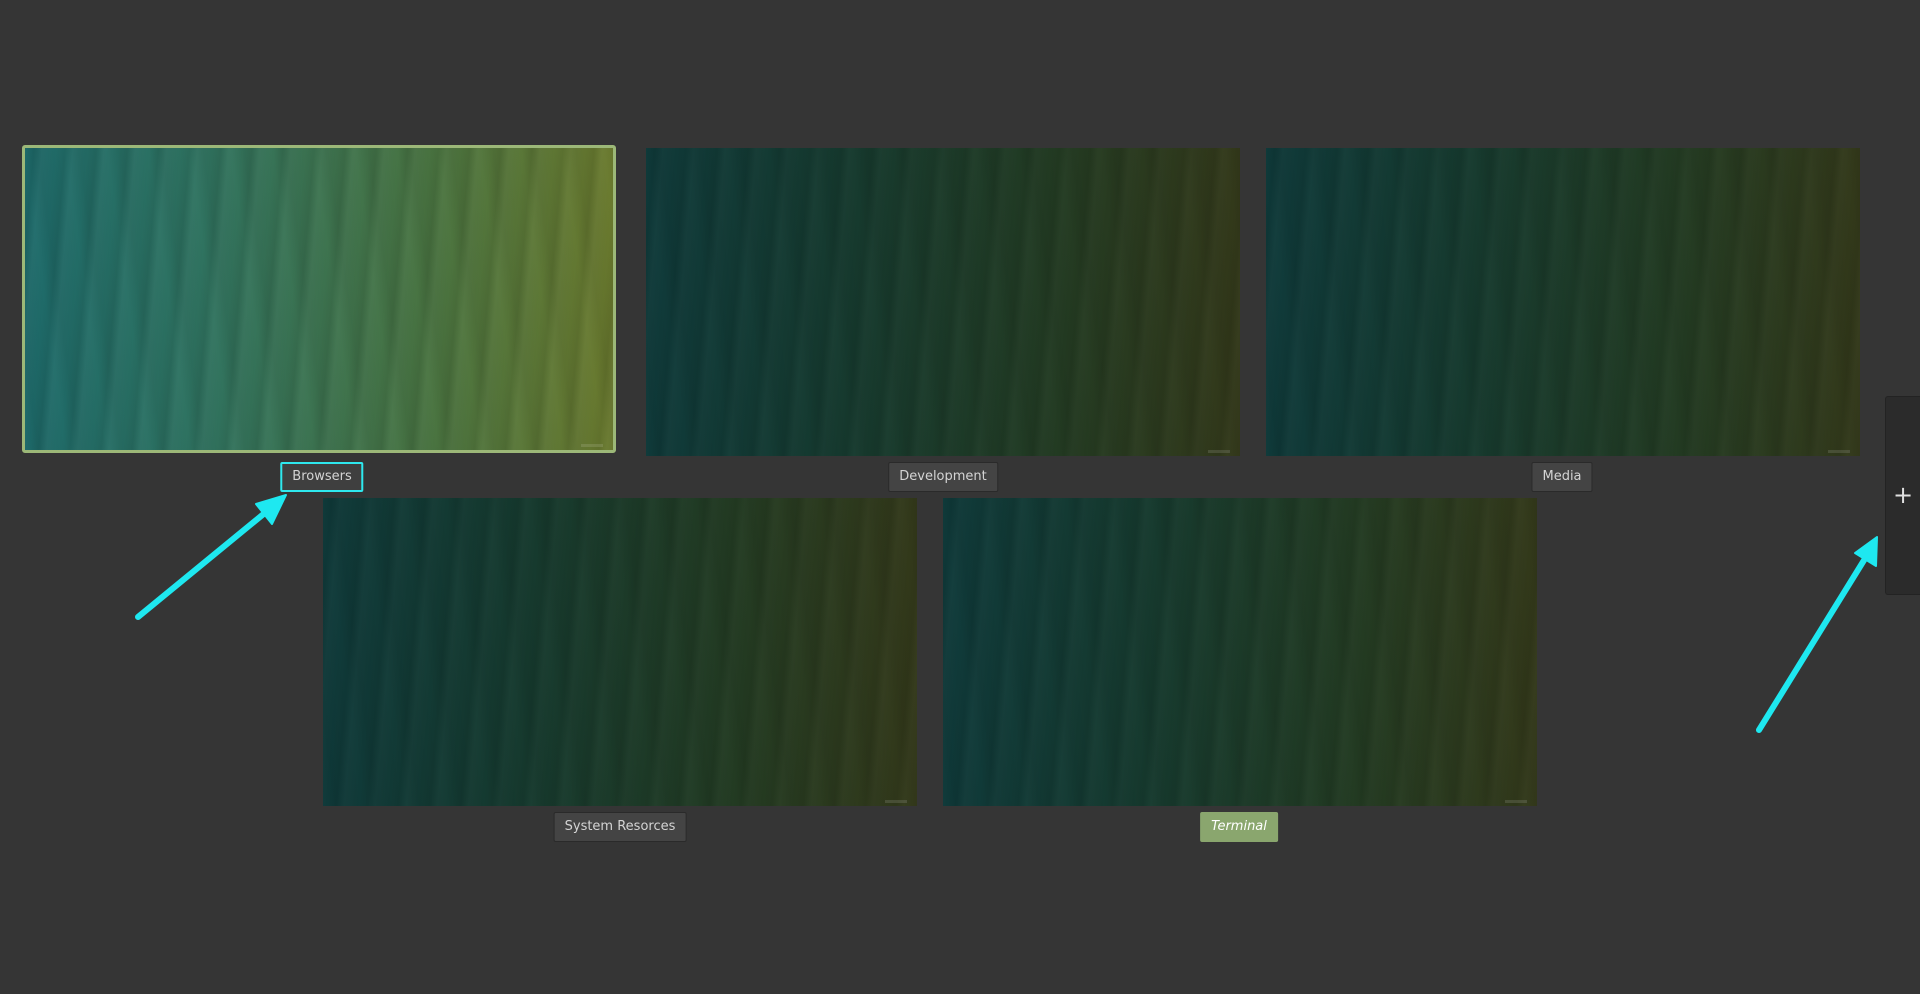 The height and width of the screenshot is (994, 1920). What do you see at coordinates (322, 477) in the screenshot?
I see `workspace-label-browsers: Browsers` at bounding box center [322, 477].